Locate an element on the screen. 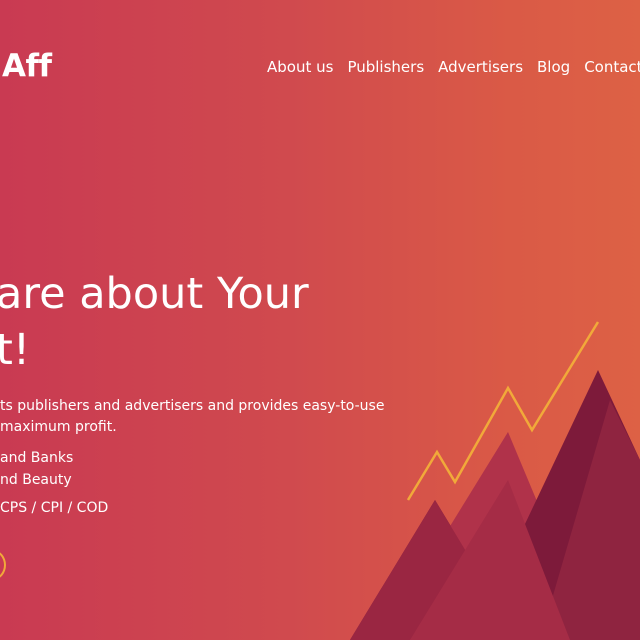 The image size is (640, 640). nav-blog: Blog is located at coordinates (553, 67).